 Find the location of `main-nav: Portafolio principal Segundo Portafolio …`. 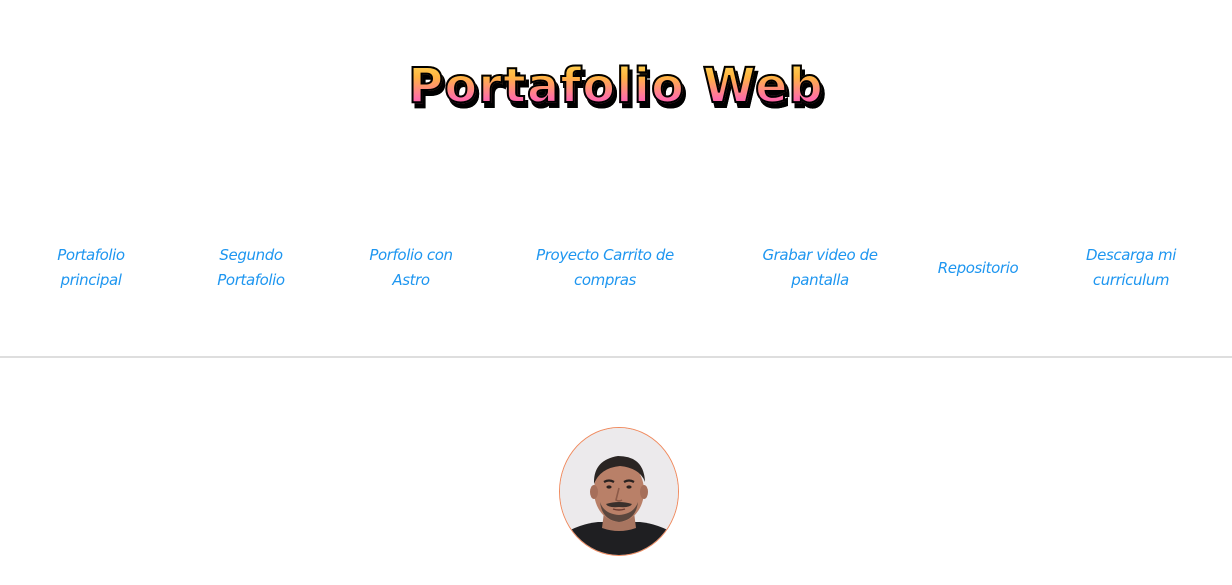

main-nav: Portafolio principal Segundo Portafolio … is located at coordinates (616, 268).